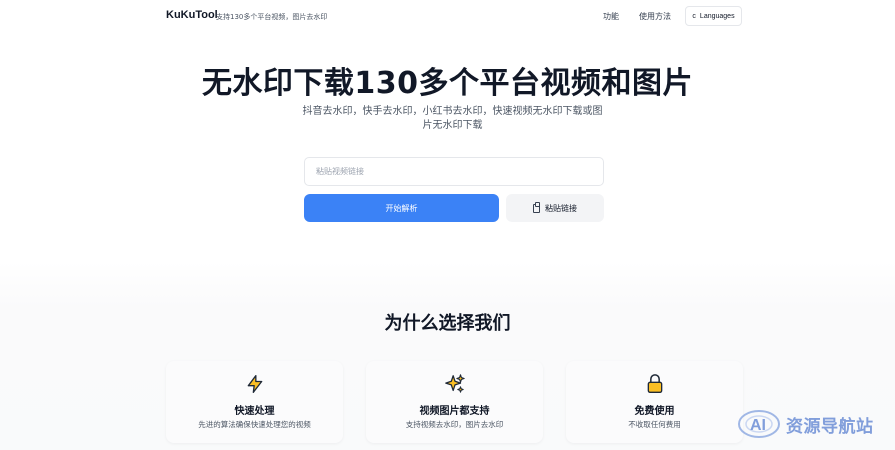 The height and width of the screenshot is (450, 895). Describe the element at coordinates (454, 424) in the screenshot. I see `feature-desc: 支持视频去水印，图片去水印` at that location.